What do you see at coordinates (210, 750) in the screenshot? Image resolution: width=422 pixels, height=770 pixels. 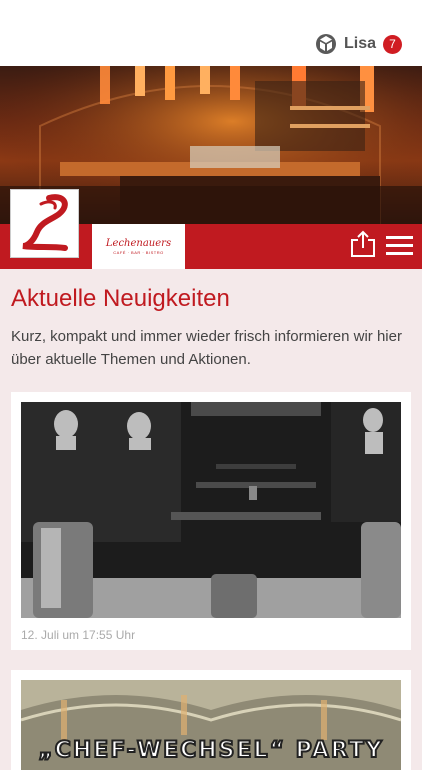 I see `news-headline: „CHEF-WECHSEL“ PARTY` at bounding box center [210, 750].